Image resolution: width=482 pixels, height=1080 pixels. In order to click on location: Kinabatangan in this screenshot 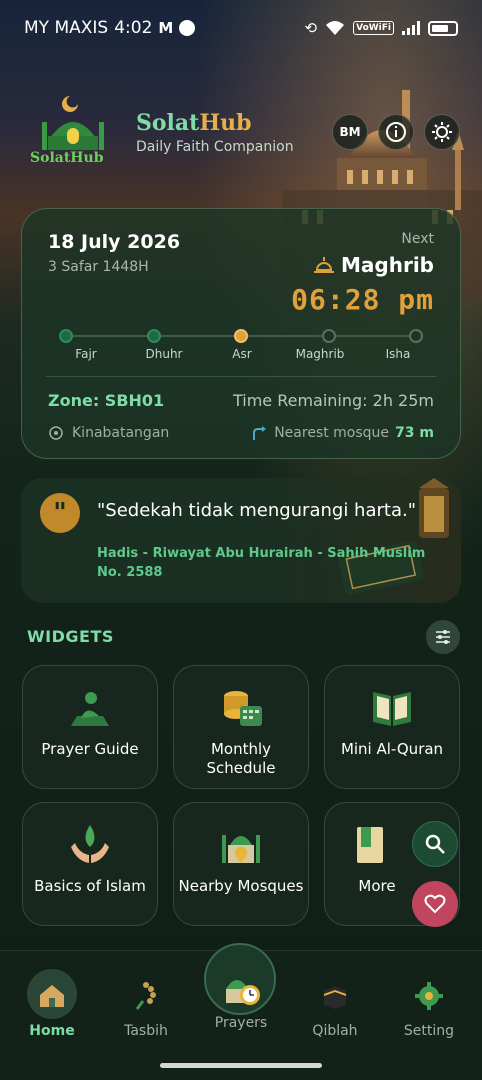, I will do `click(108, 433)`.